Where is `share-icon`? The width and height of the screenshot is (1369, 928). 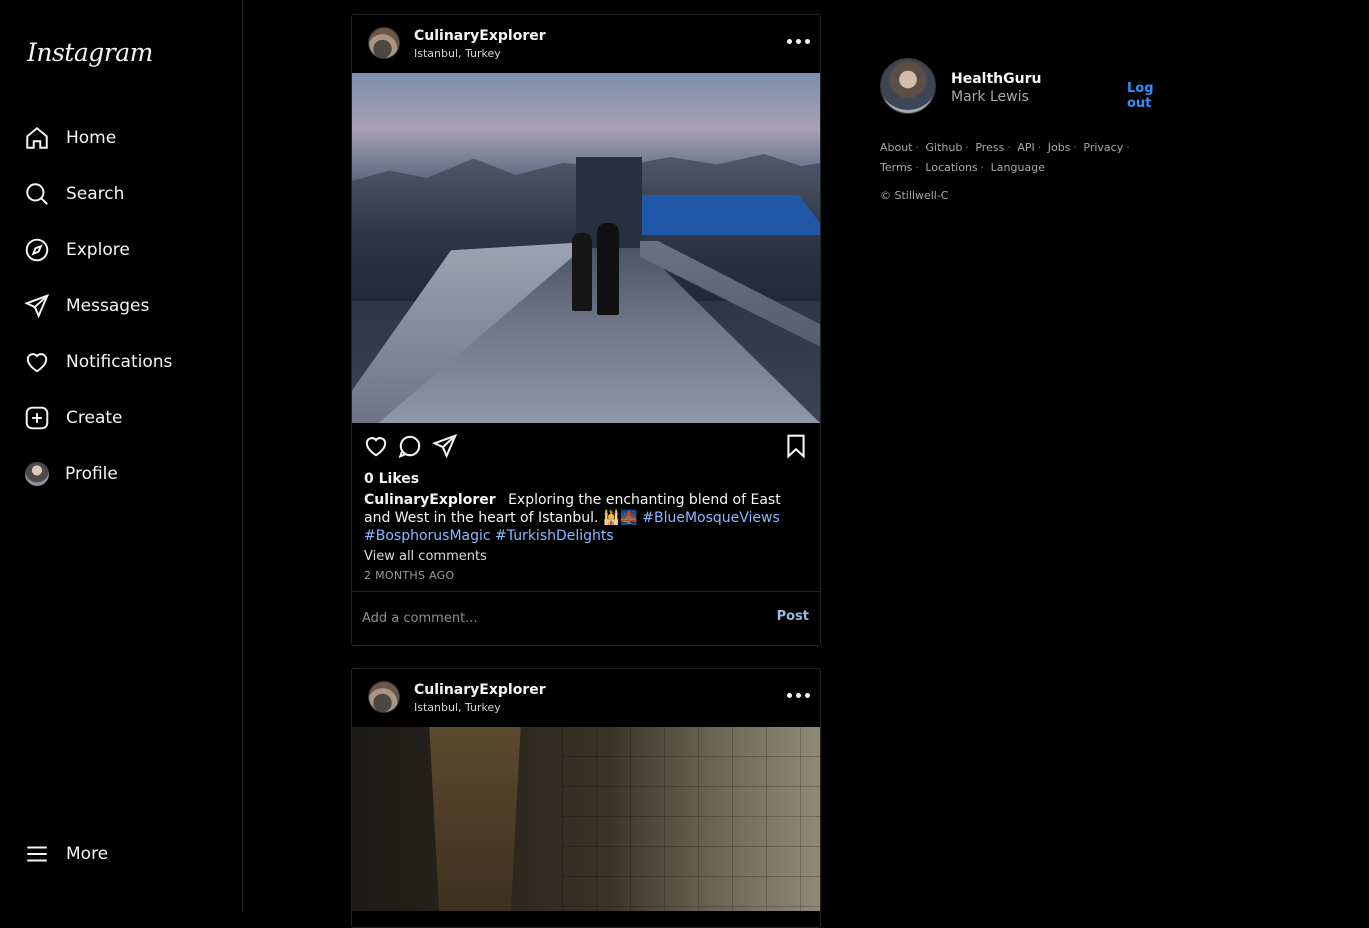
share-icon is located at coordinates (445, 446).